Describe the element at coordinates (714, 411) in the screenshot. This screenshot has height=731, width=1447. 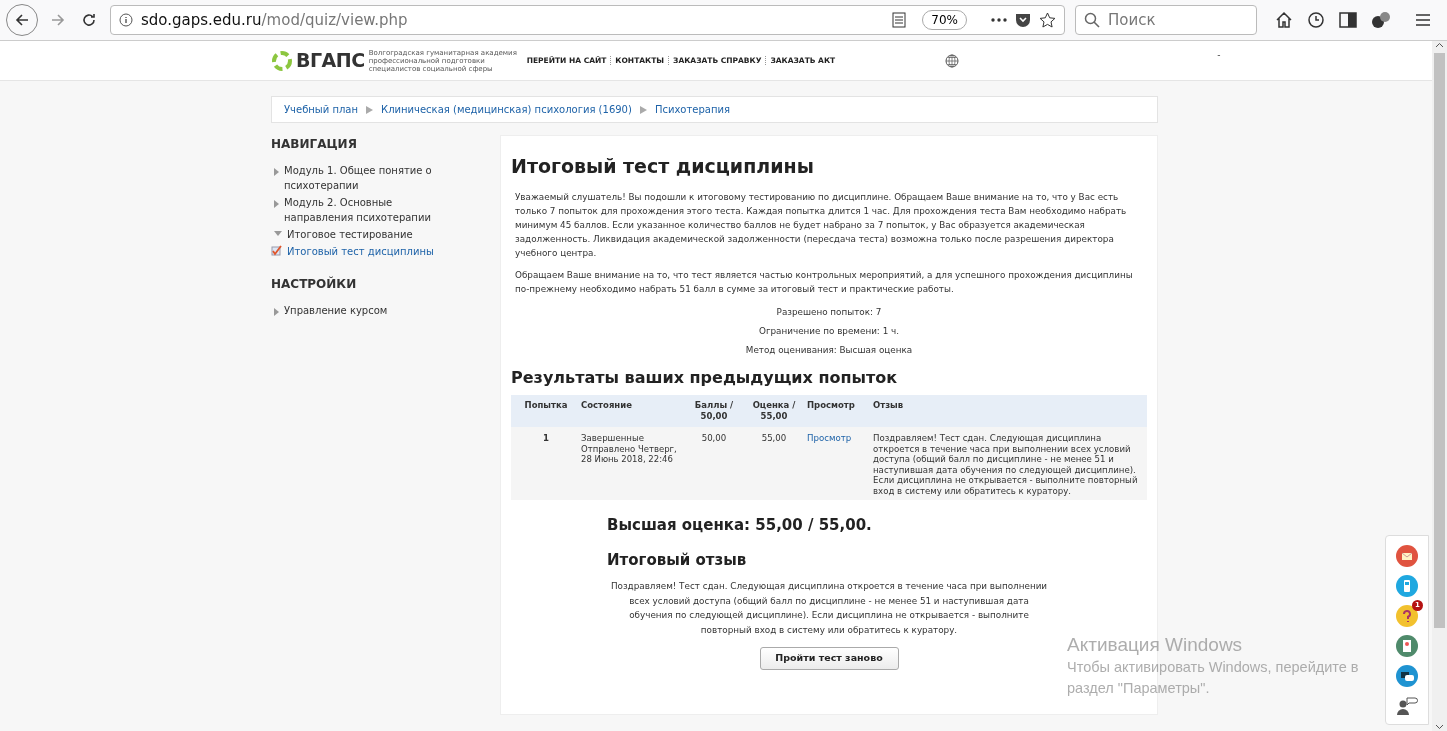
I see `column-header: Баллы / 50,00` at that location.